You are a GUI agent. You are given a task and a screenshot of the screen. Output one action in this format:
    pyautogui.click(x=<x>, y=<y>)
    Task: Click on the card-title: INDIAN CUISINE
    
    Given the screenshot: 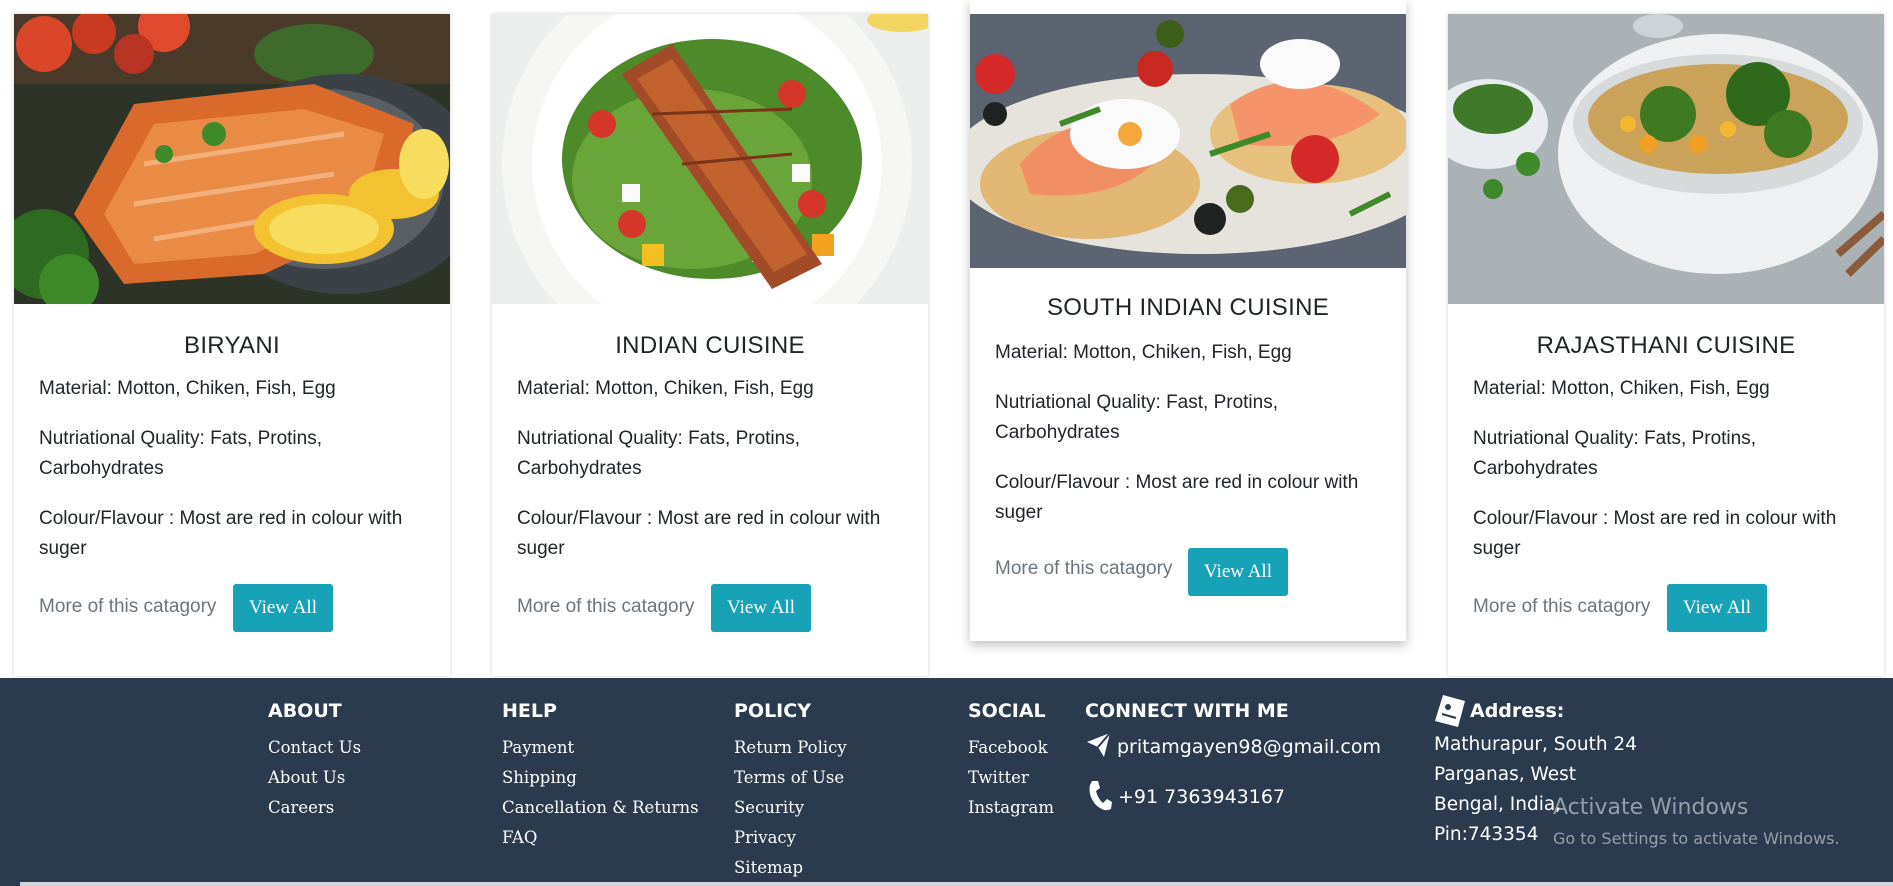 What is the action you would take?
    pyautogui.click(x=710, y=345)
    